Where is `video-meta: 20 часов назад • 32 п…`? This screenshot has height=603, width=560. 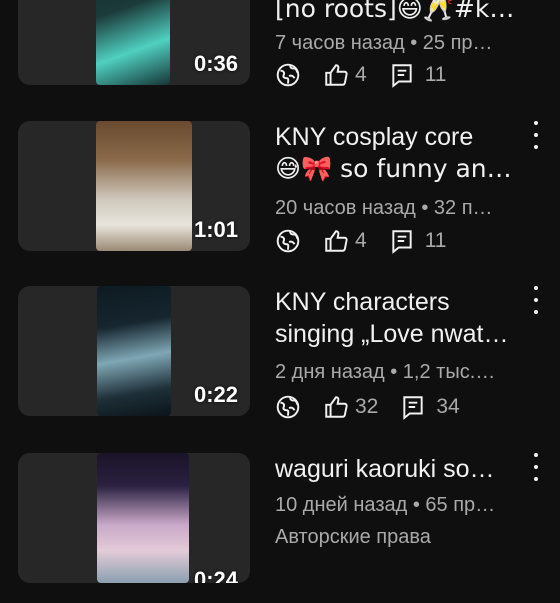 video-meta: 20 часов назад • 32 п… is located at coordinates (384, 208).